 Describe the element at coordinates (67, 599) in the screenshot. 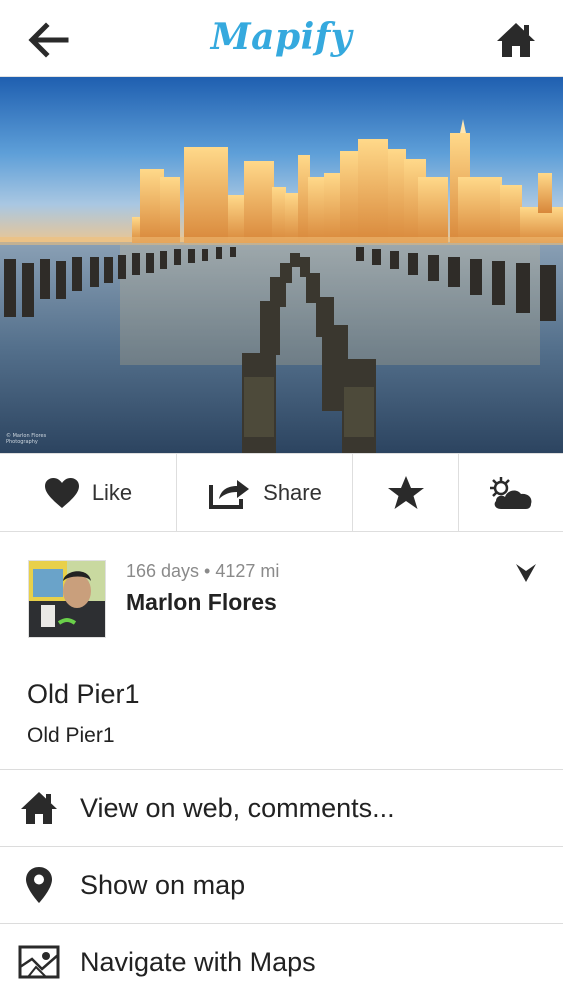

I see `avatar` at that location.